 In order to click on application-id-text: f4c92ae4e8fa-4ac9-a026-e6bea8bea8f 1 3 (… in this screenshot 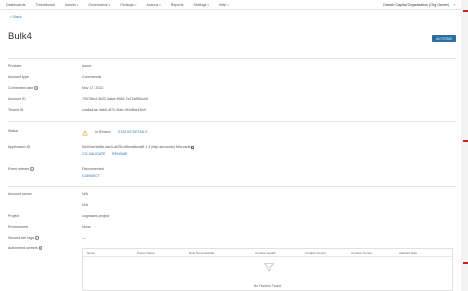, I will do `click(136, 147)`.